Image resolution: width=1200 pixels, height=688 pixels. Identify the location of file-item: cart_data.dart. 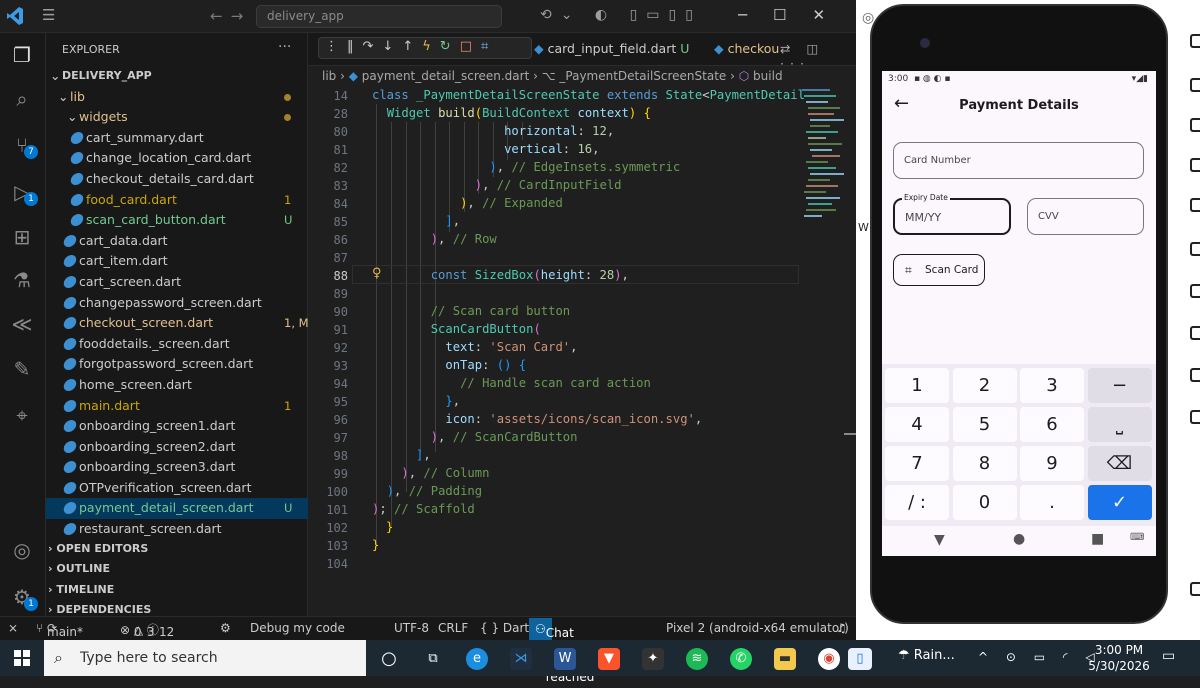
(177, 241).